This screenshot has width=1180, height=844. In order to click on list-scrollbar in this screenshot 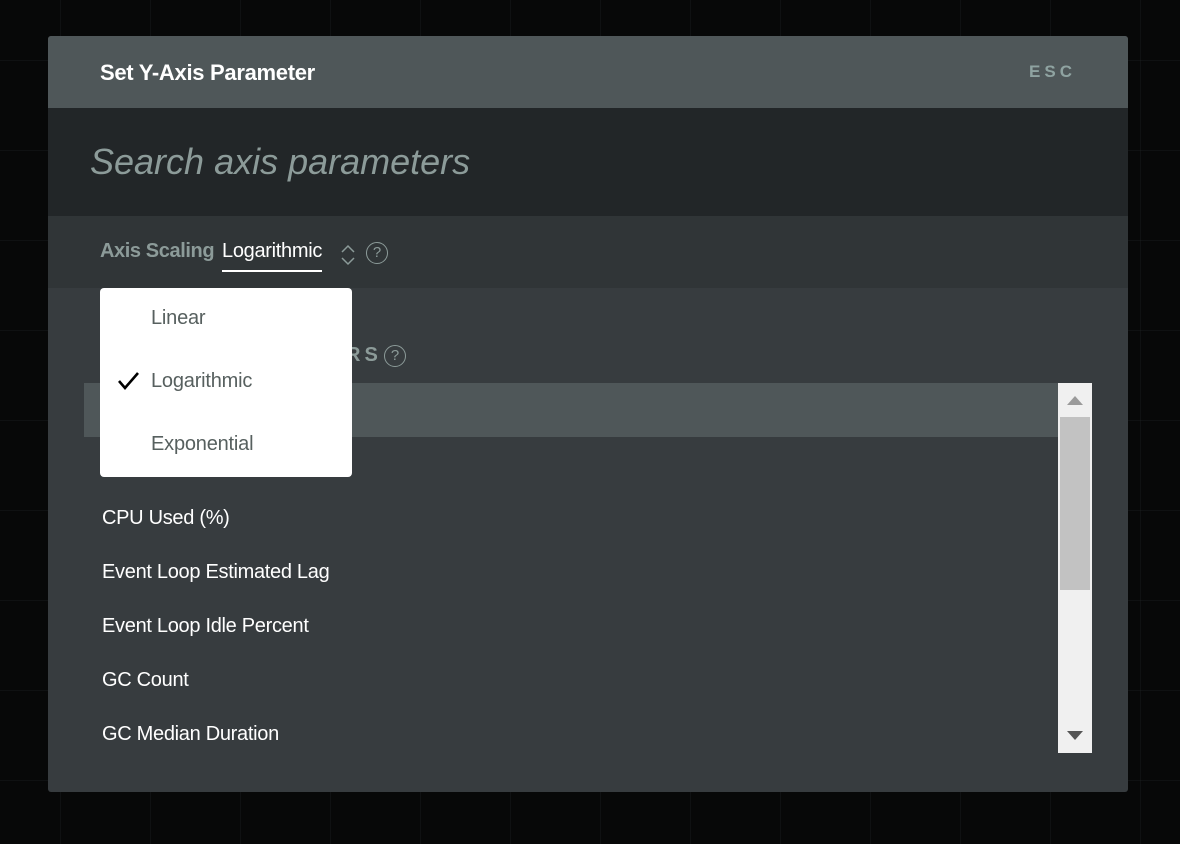, I will do `click(1075, 568)`.